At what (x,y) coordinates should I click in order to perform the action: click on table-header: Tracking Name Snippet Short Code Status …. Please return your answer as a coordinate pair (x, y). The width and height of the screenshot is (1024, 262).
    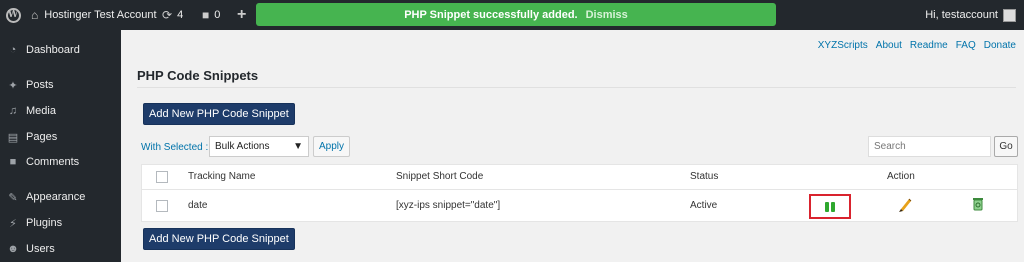
    Looking at the image, I should click on (579, 177).